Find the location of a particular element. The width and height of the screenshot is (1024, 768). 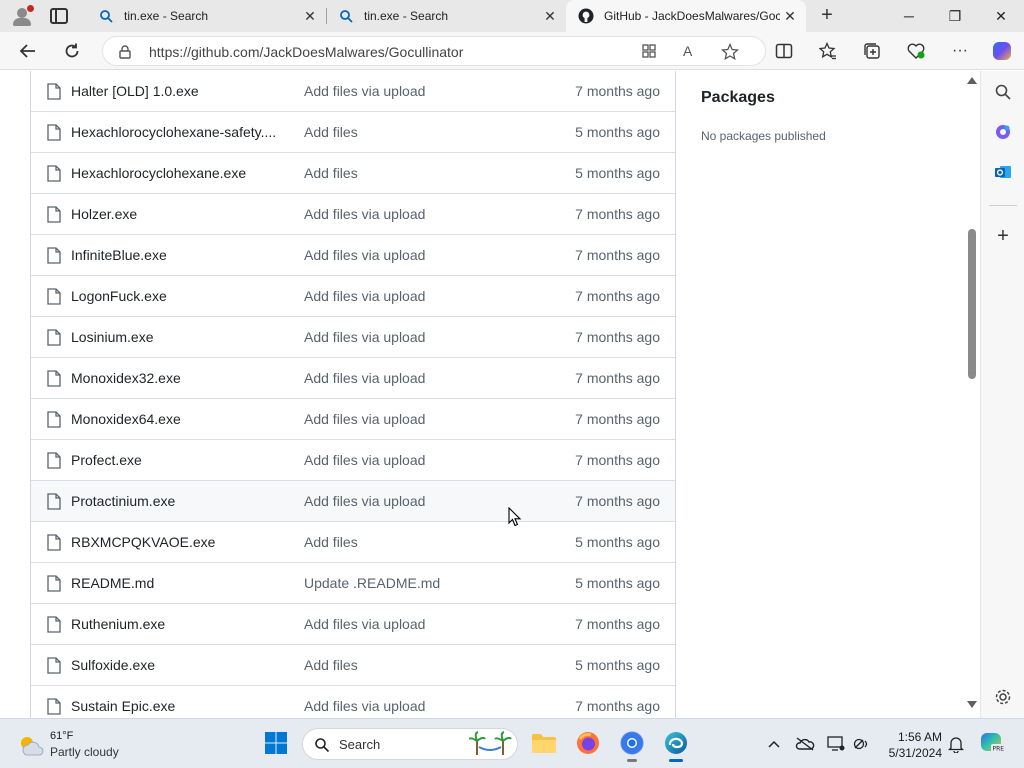

sidebar-settings-button is located at coordinates (1003, 697).